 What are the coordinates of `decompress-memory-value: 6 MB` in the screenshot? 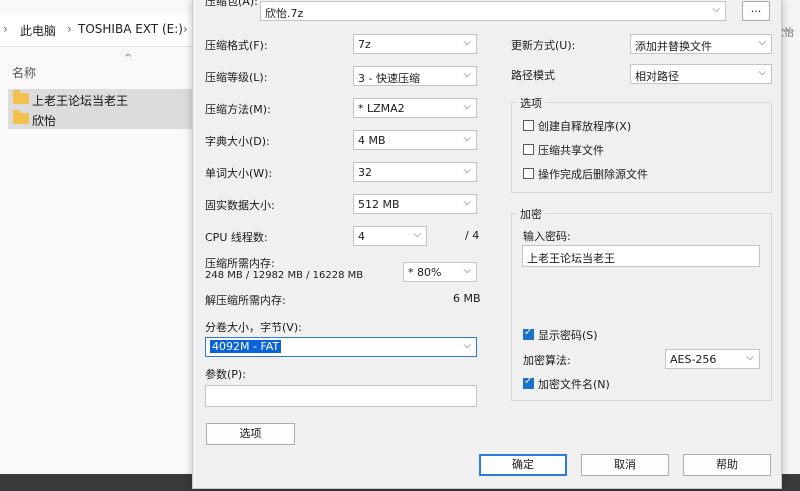 It's located at (467, 298).